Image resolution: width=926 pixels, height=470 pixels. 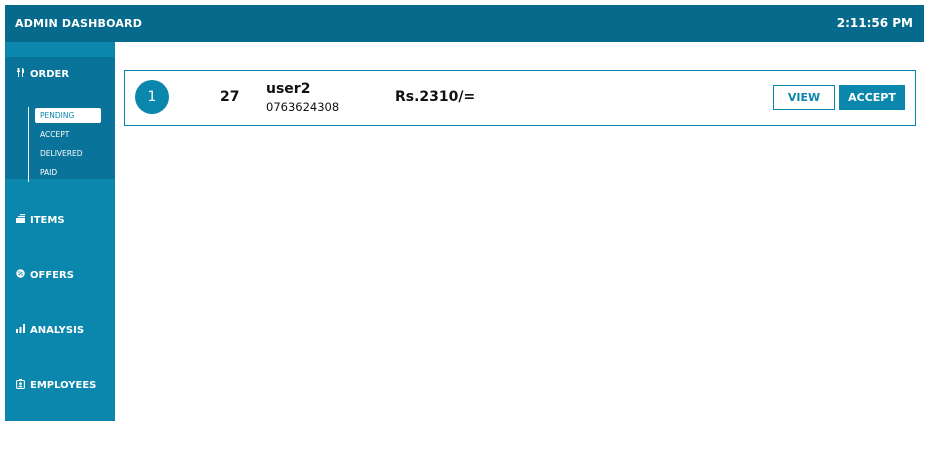 What do you see at coordinates (48, 172) in the screenshot?
I see `submenu-item-paid: PAID` at bounding box center [48, 172].